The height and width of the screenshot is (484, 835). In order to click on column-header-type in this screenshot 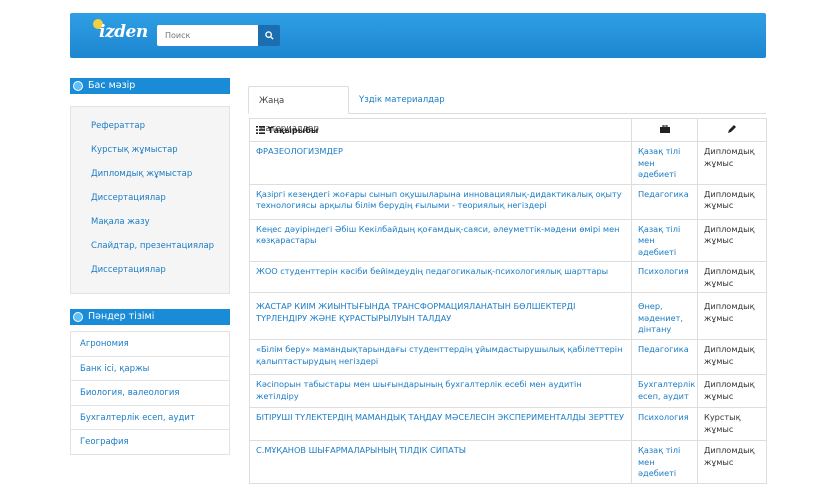, I will do `click(732, 130)`.